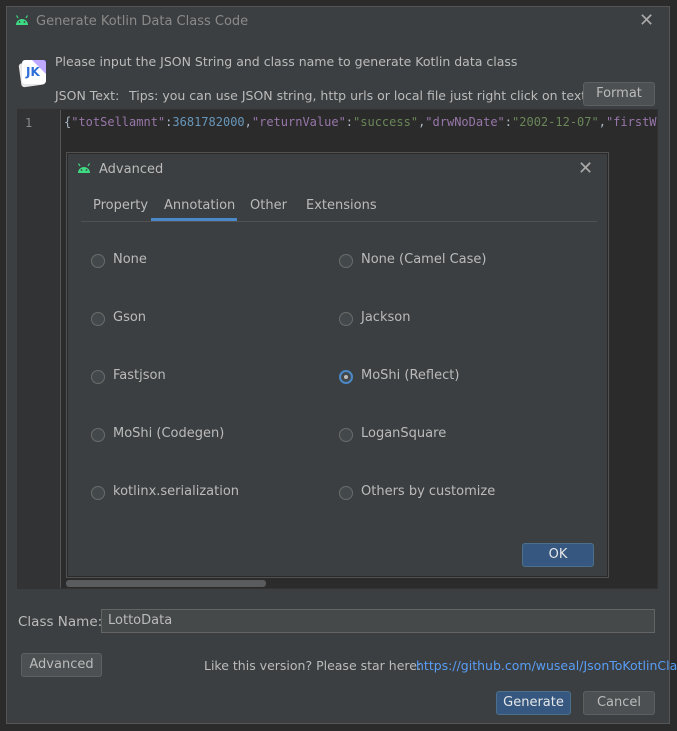 The image size is (677, 731). What do you see at coordinates (131, 169) in the screenshot?
I see `advanced-dialog-title: Advanced` at bounding box center [131, 169].